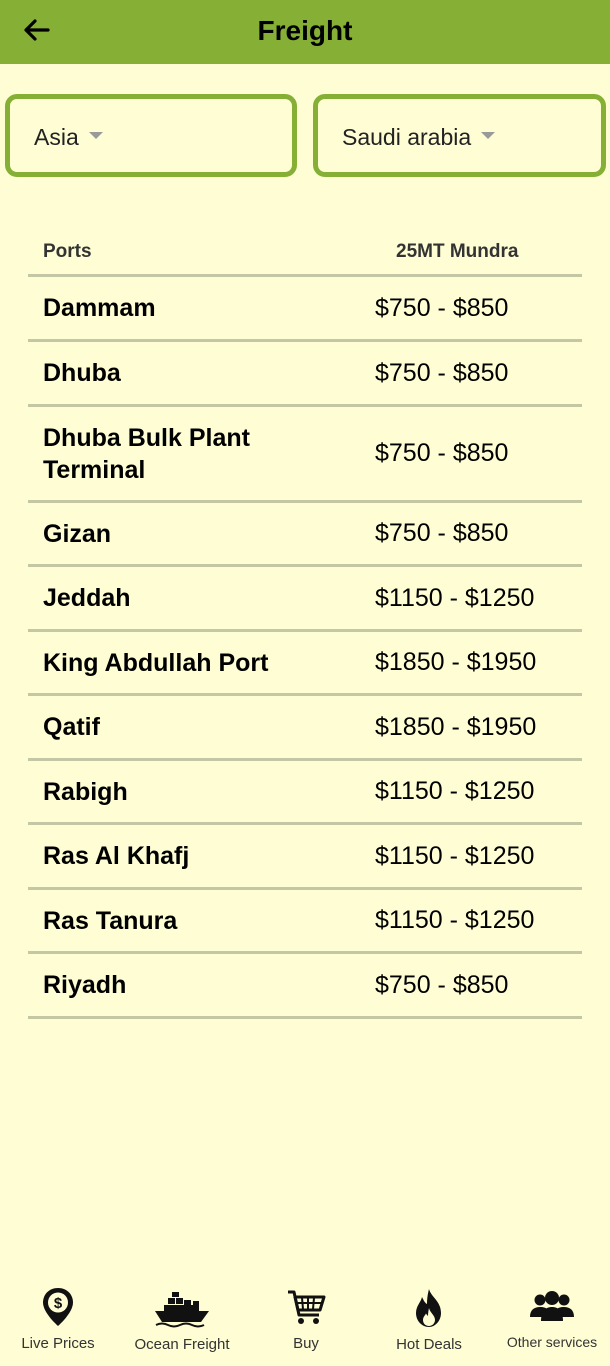 The image size is (610, 1366). I want to click on nav-label: Other services, so click(552, 1342).